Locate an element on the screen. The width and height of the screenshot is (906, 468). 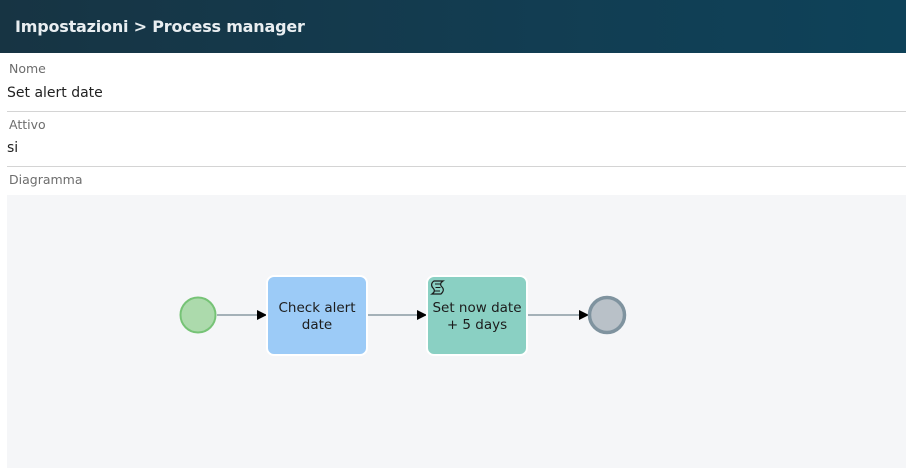
task-label-line2: date is located at coordinates (317, 325).